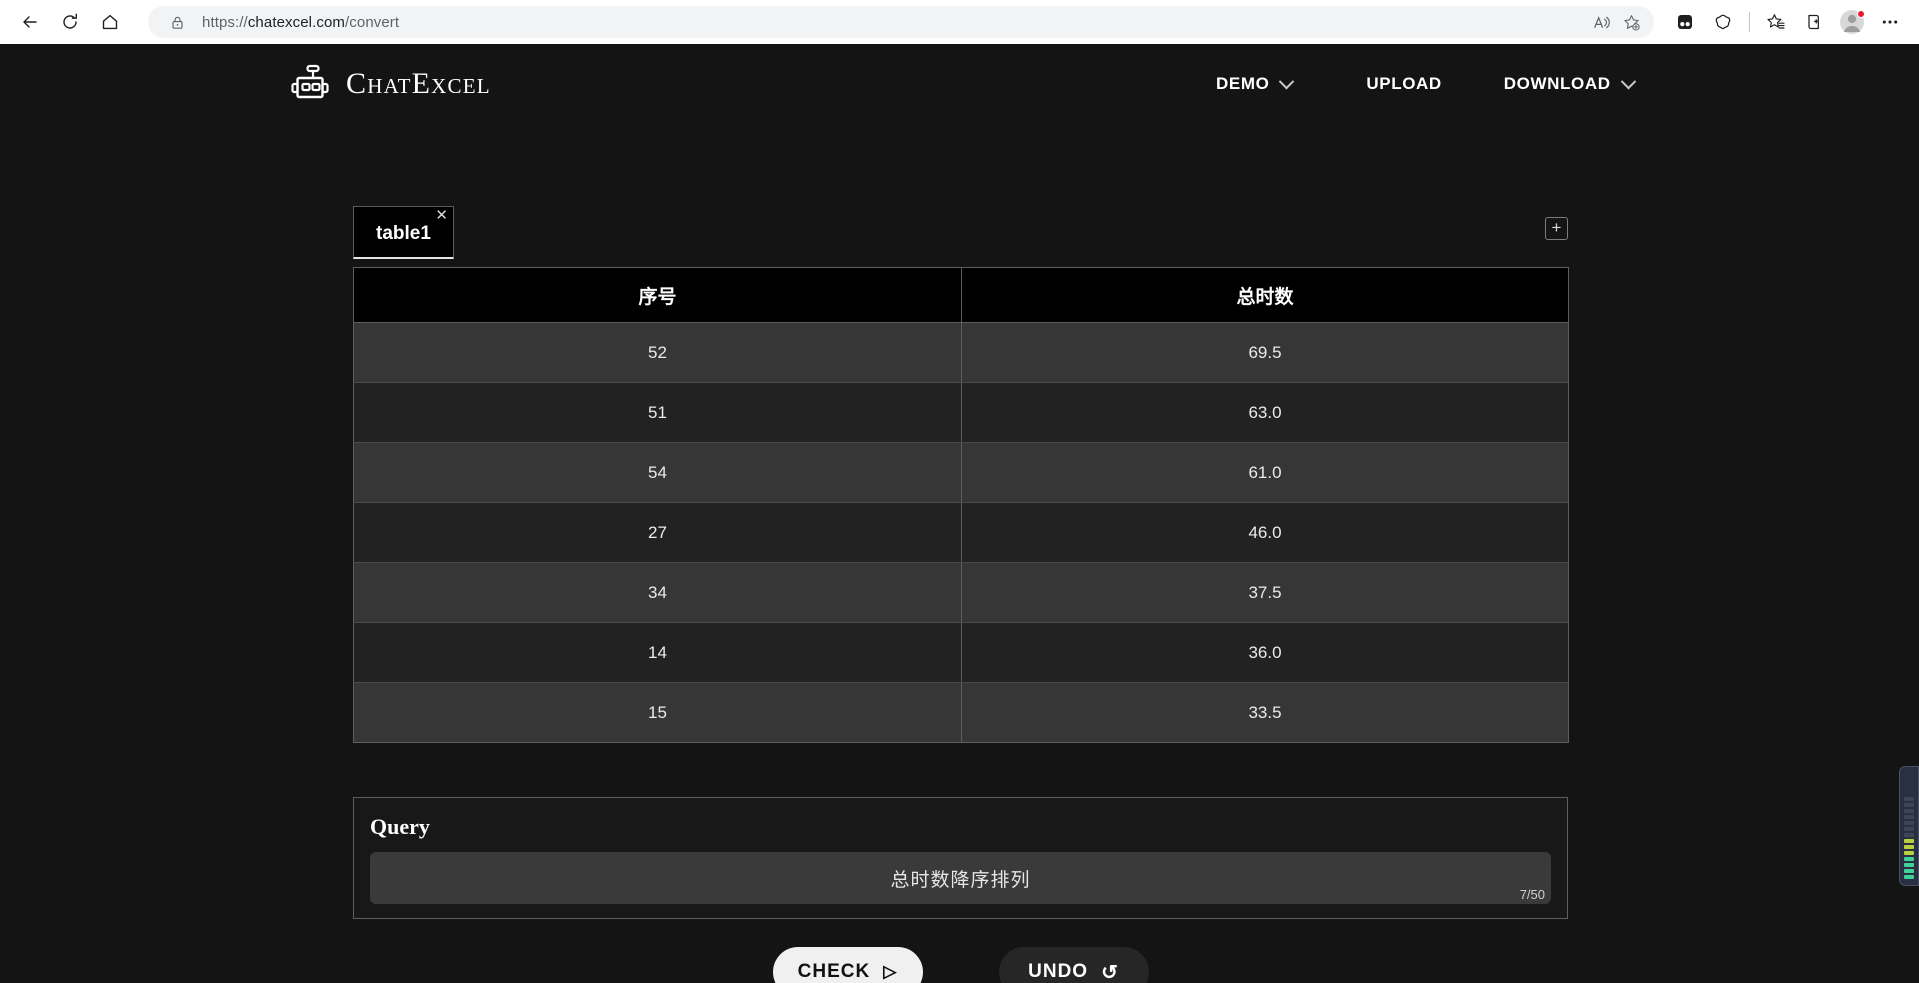 The width and height of the screenshot is (1919, 983). I want to click on table-row: 15 33.5, so click(961, 712).